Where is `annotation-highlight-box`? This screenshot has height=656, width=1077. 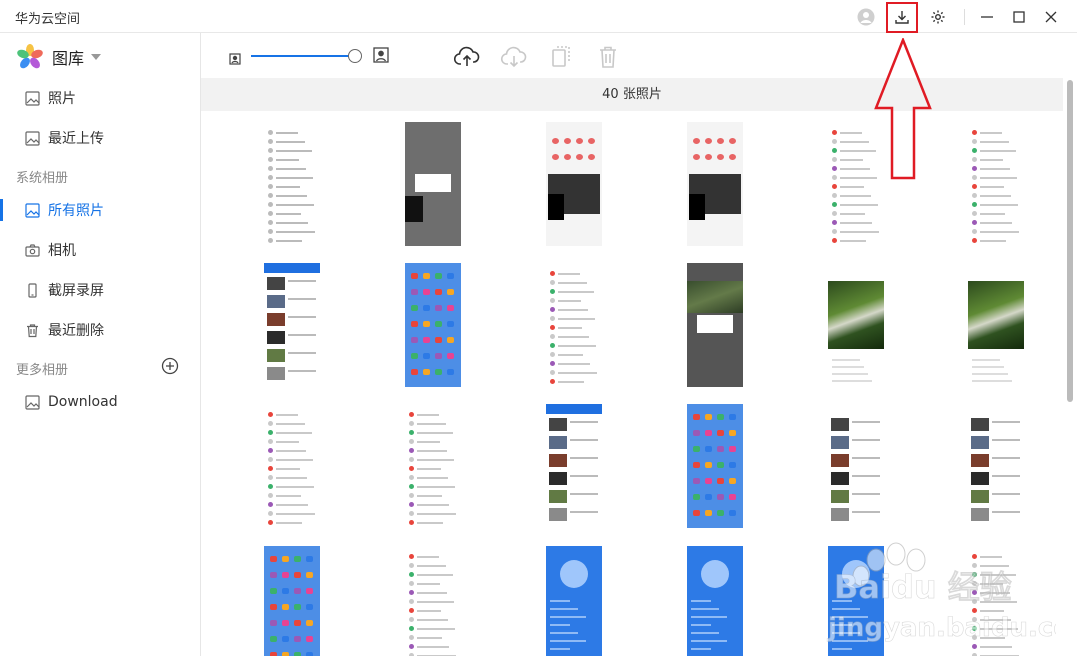 annotation-highlight-box is located at coordinates (902, 17).